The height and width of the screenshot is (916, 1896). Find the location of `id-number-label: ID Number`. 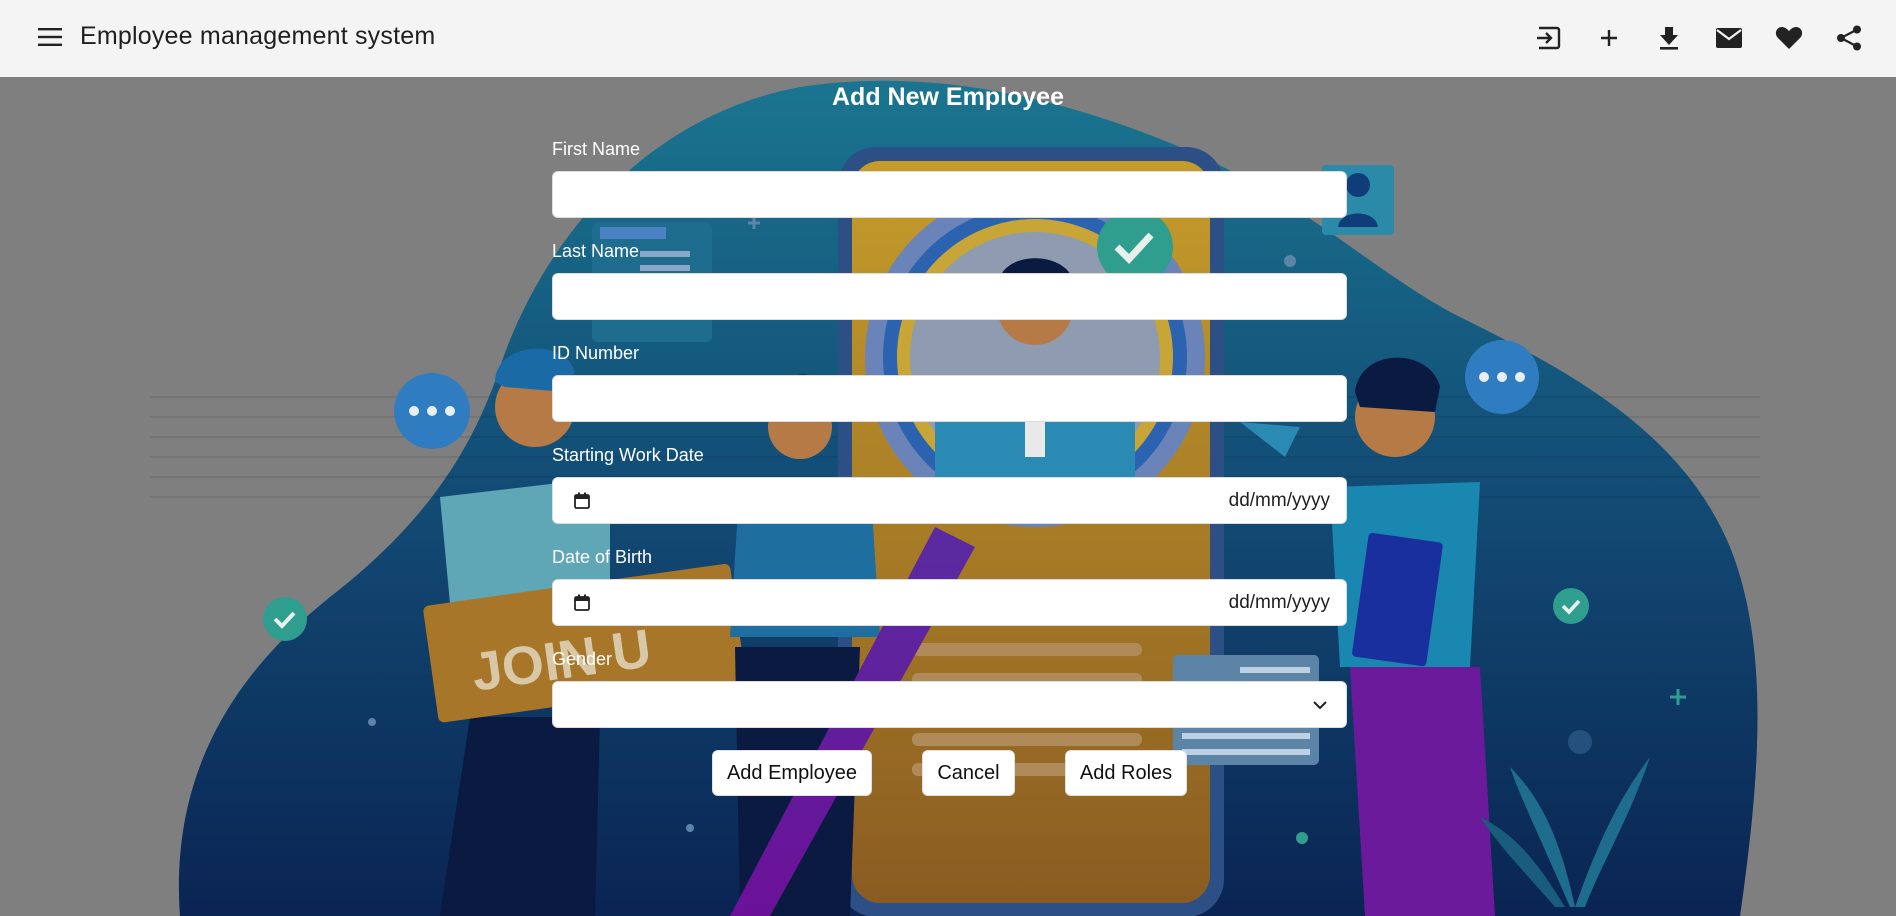

id-number-label: ID Number is located at coordinates (596, 353).